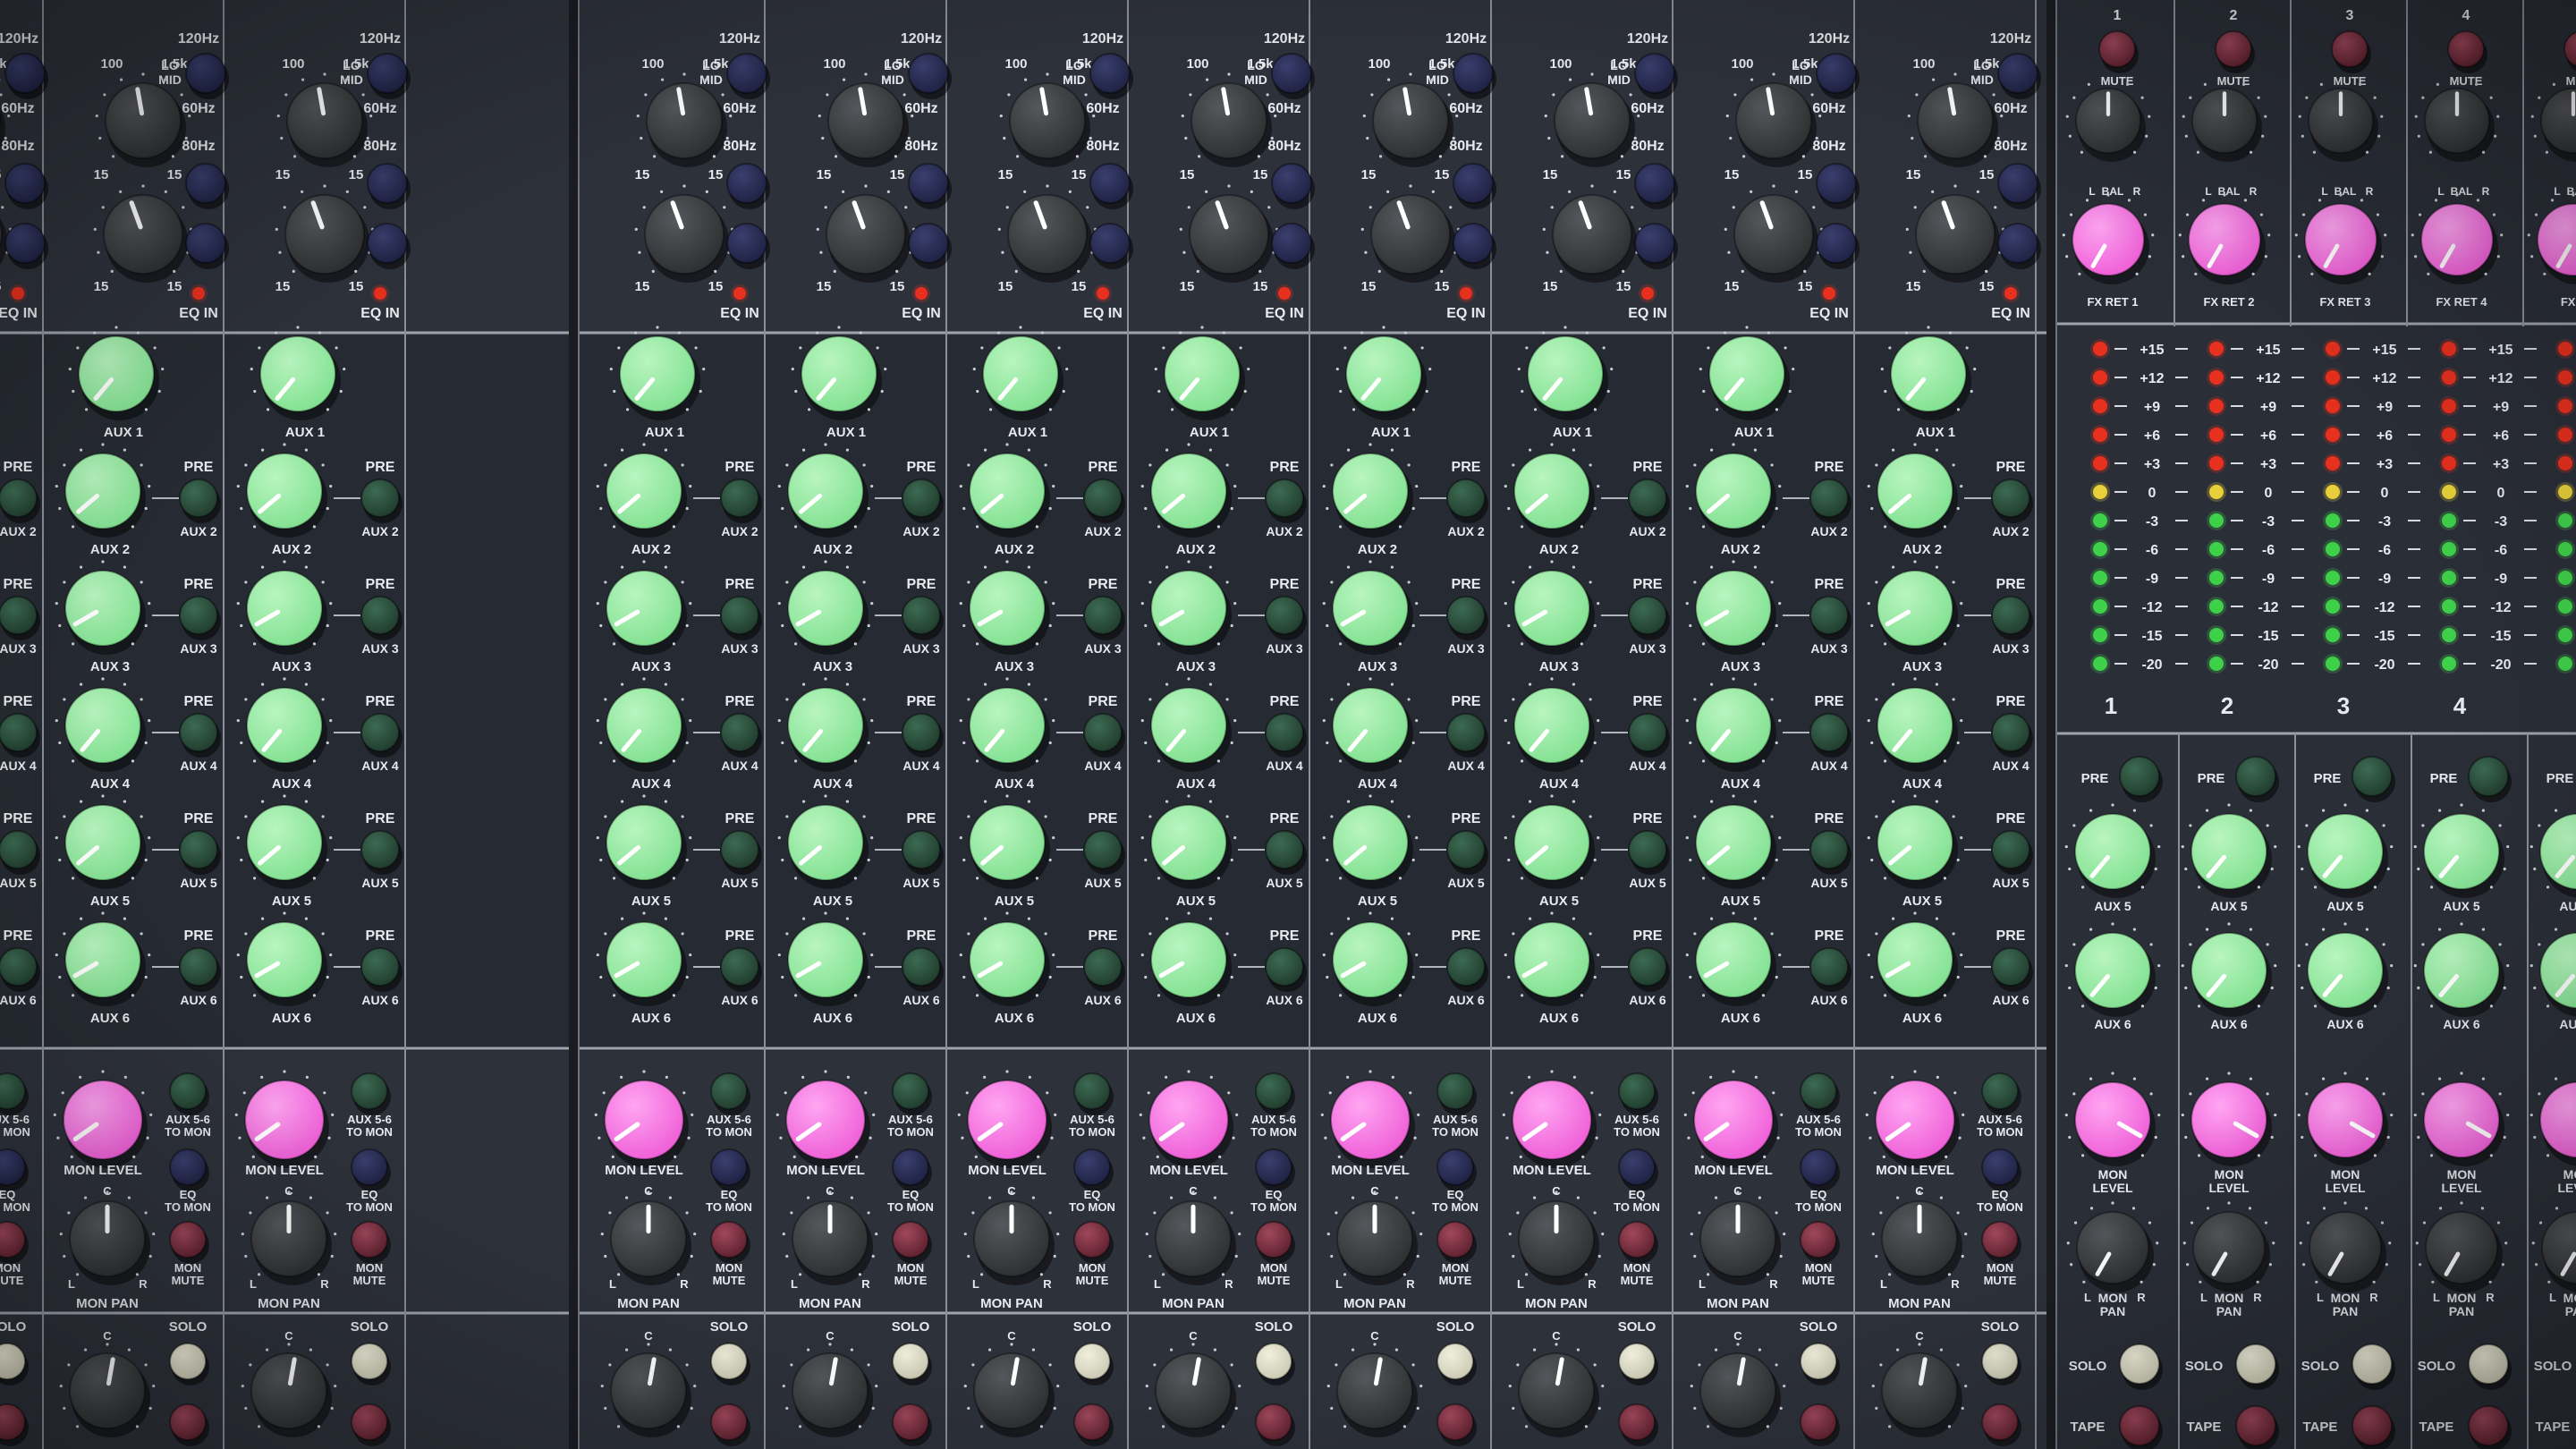  I want to click on mon-mute-label: MON, so click(187, 1268).